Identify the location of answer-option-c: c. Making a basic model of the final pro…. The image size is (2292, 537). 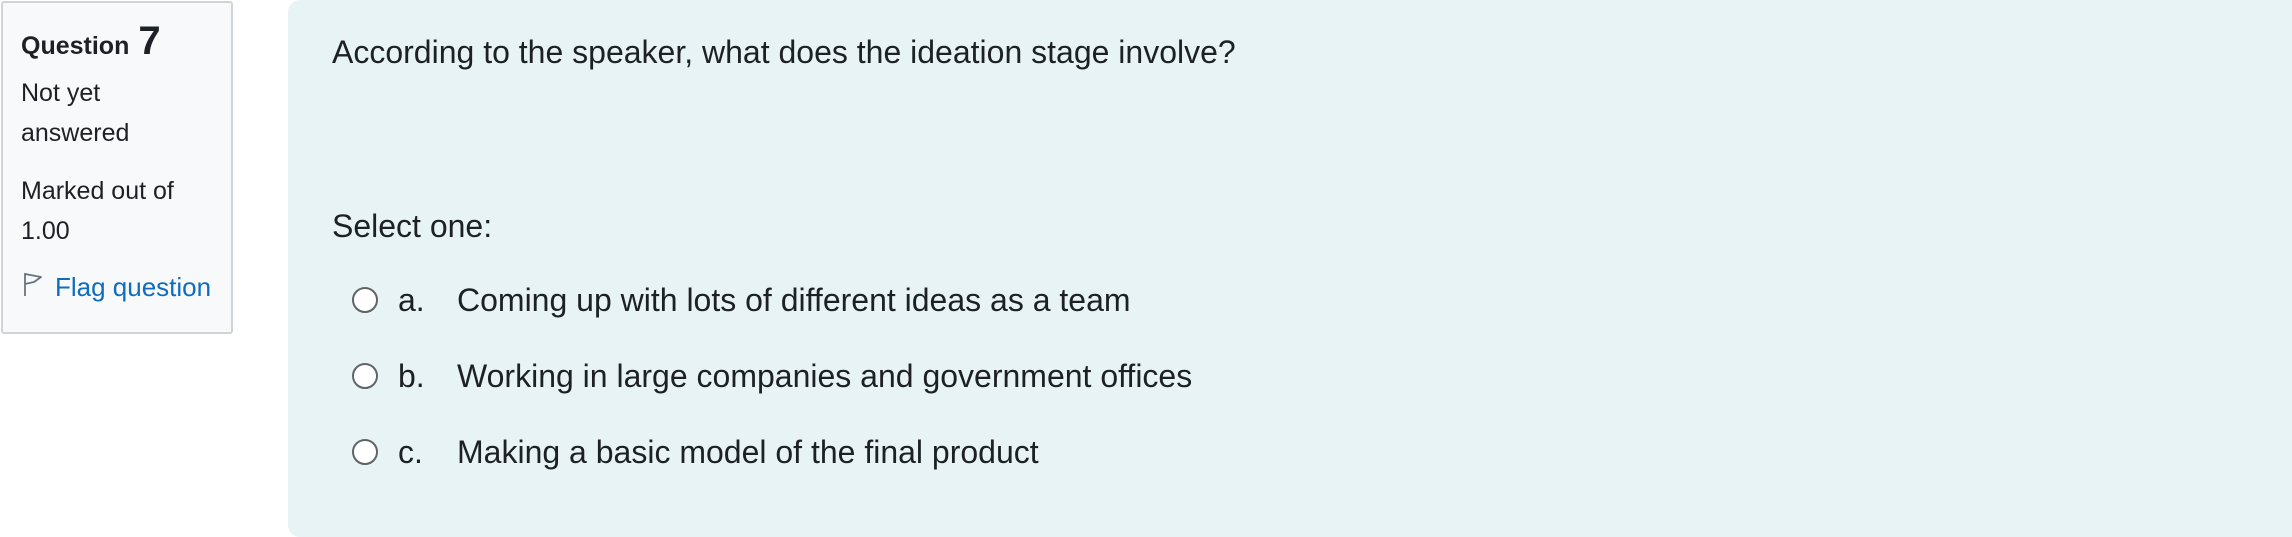
(1312, 452).